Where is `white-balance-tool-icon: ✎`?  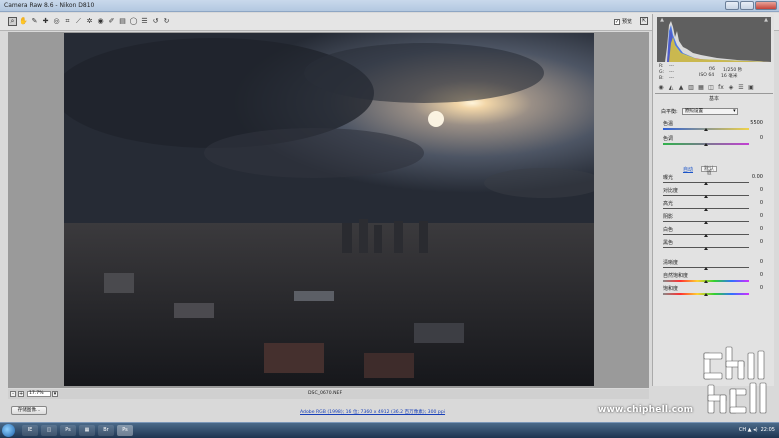
white-balance-tool-icon: ✎ is located at coordinates (34, 21).